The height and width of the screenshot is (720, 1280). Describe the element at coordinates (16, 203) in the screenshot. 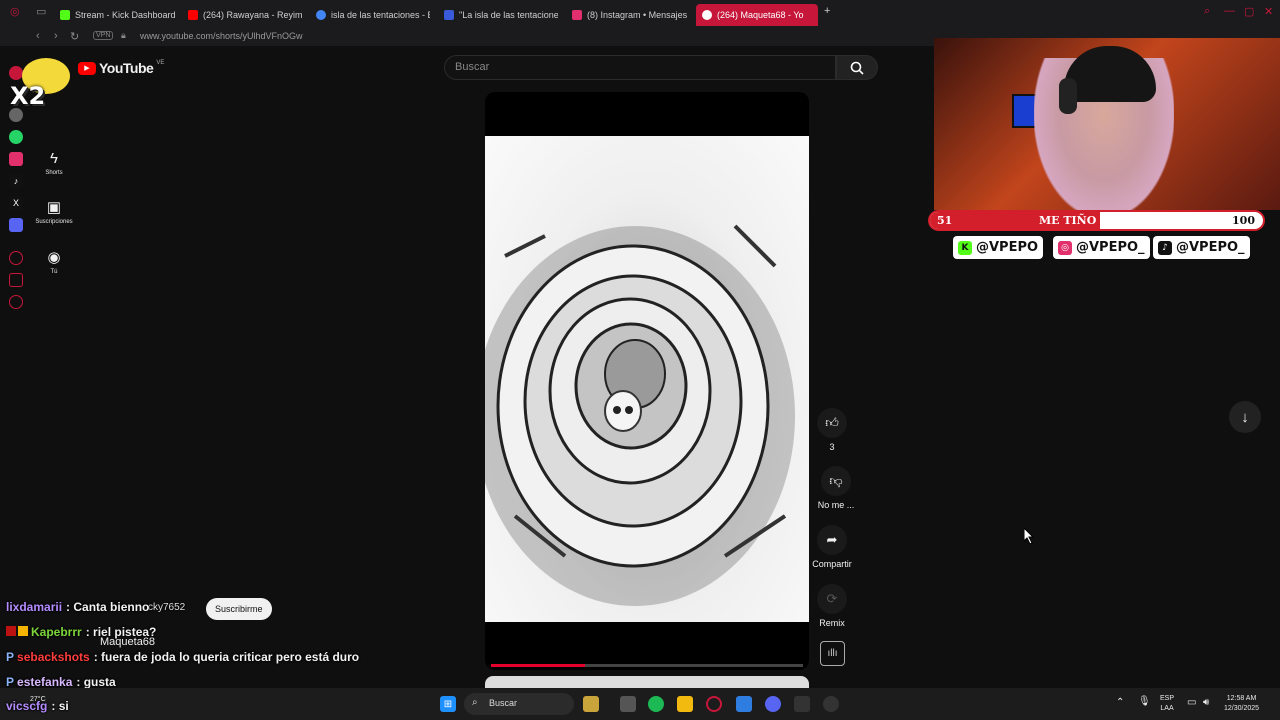

I see `x-icon: X` at that location.